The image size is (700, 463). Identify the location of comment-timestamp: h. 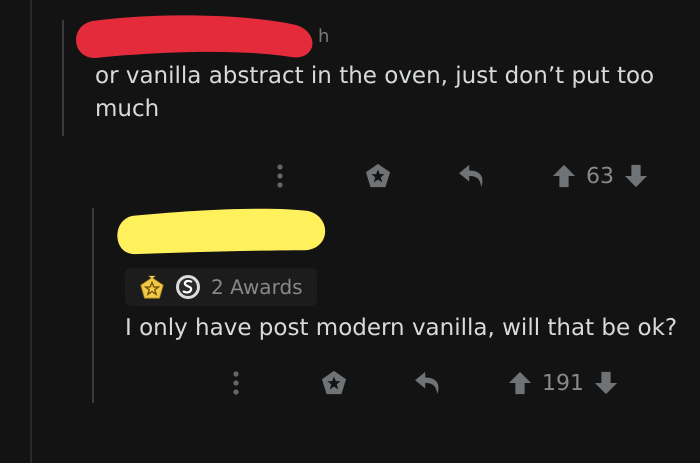
(324, 36).